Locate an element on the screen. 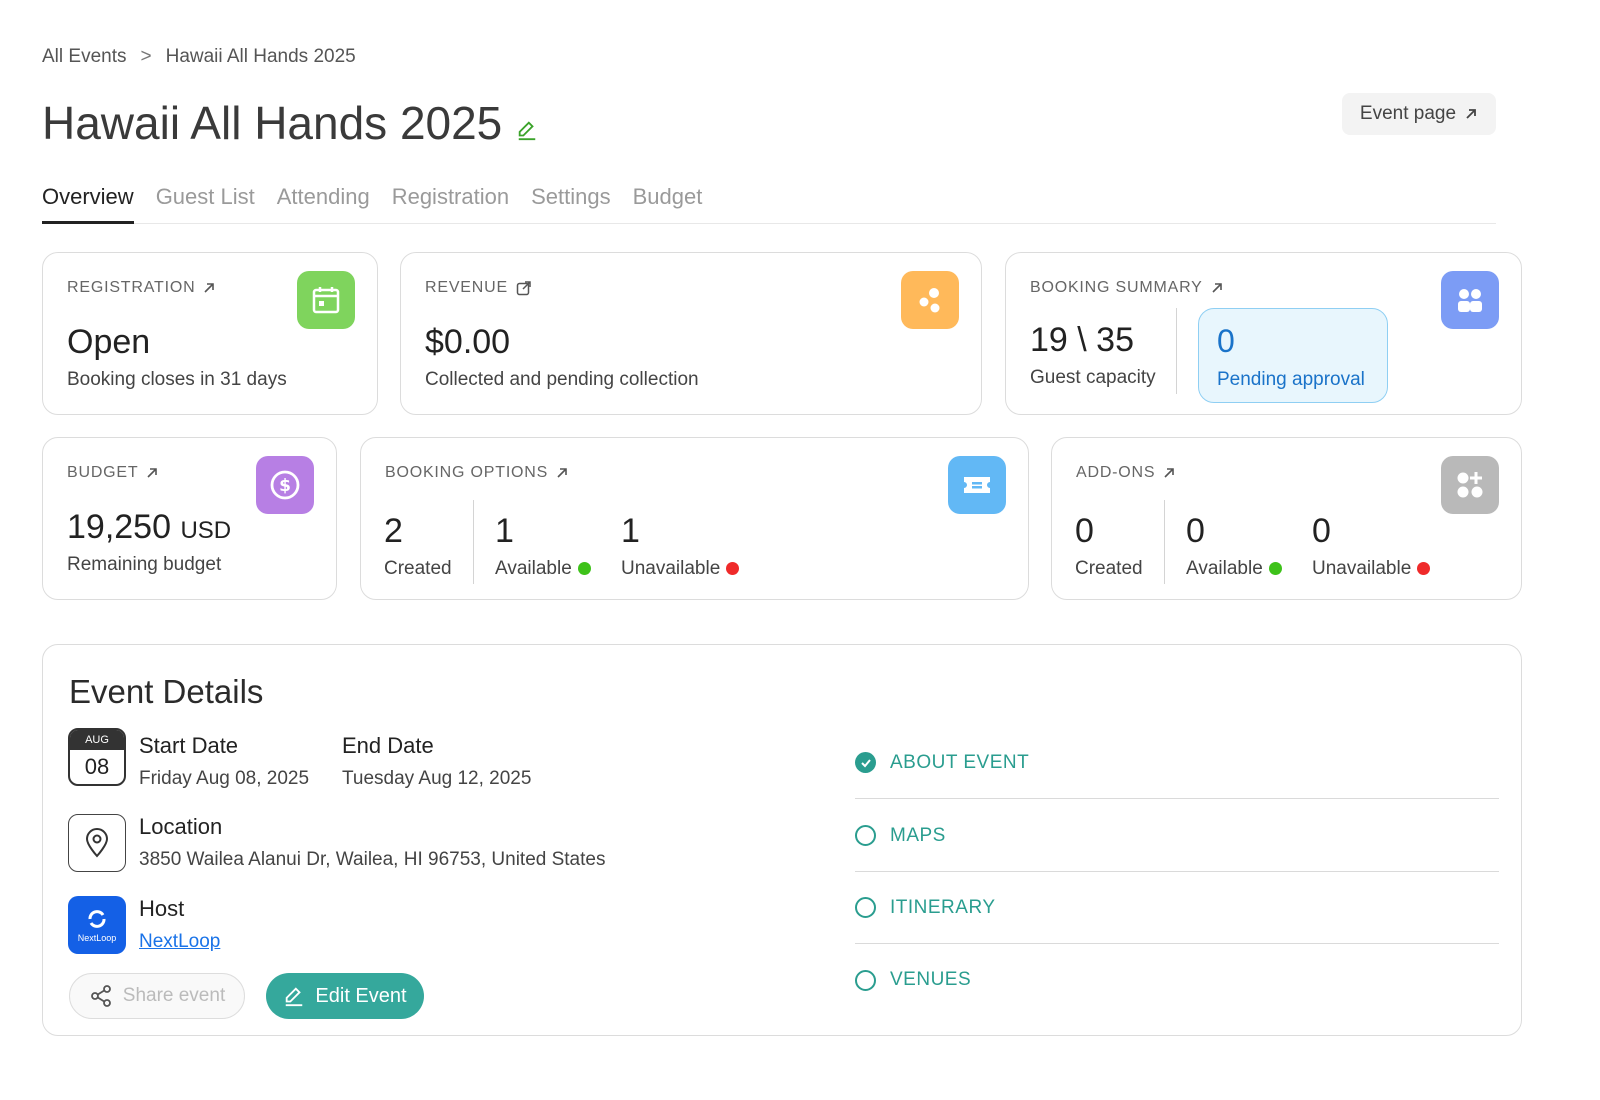  edit-event-button: Edit Event is located at coordinates (345, 996).